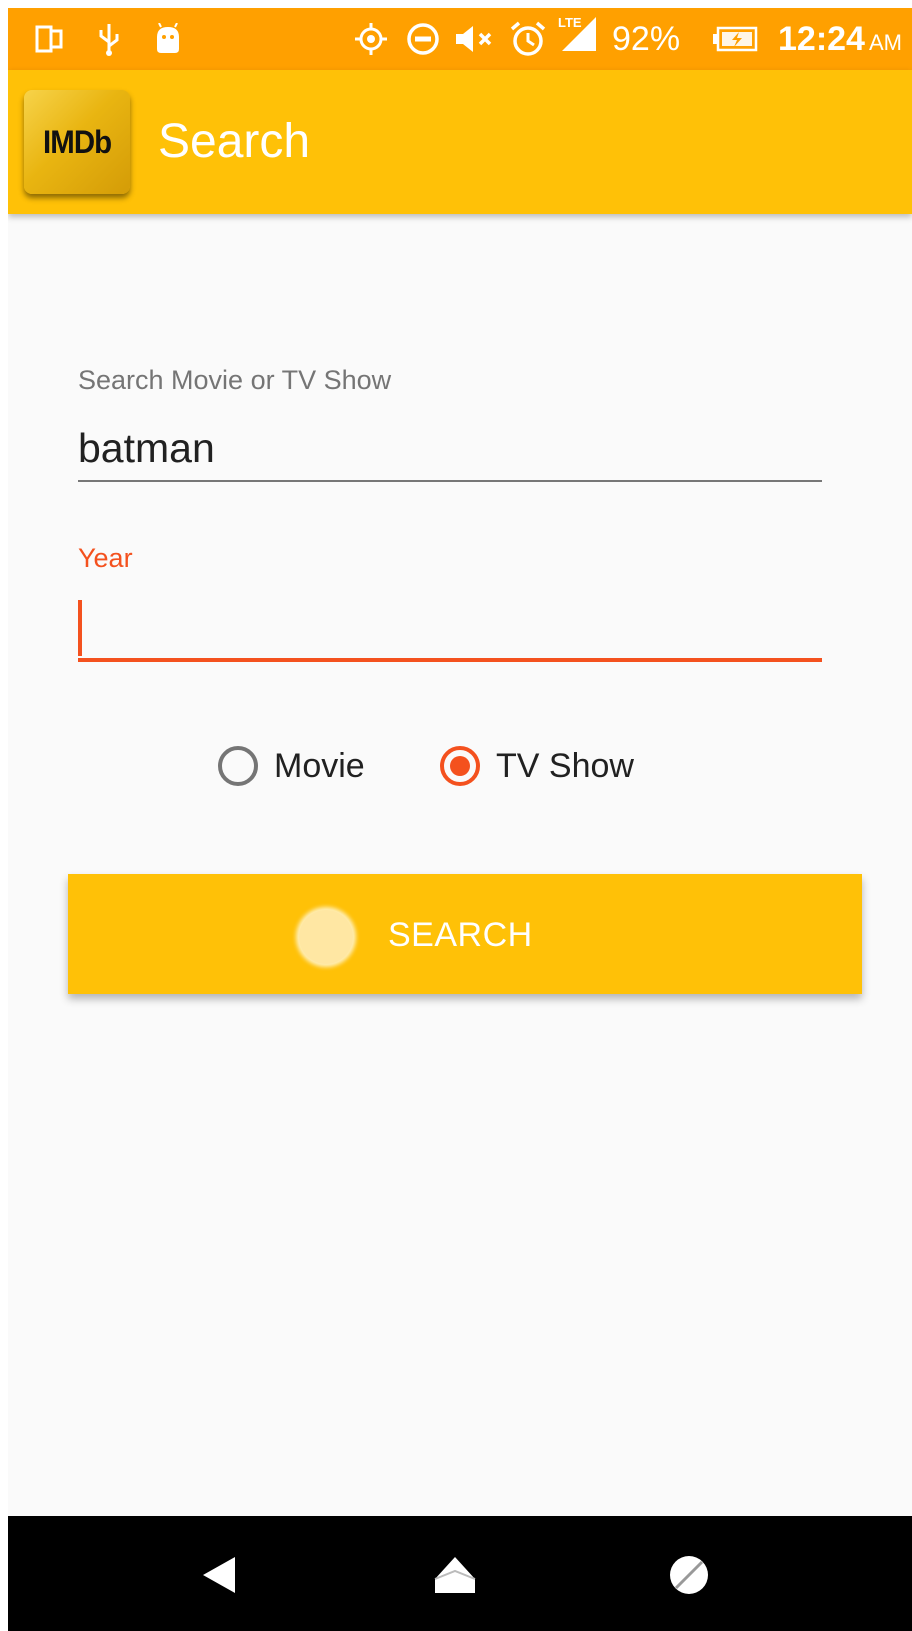  What do you see at coordinates (565, 765) in the screenshot?
I see `radio-tv-show-label: TV Show` at bounding box center [565, 765].